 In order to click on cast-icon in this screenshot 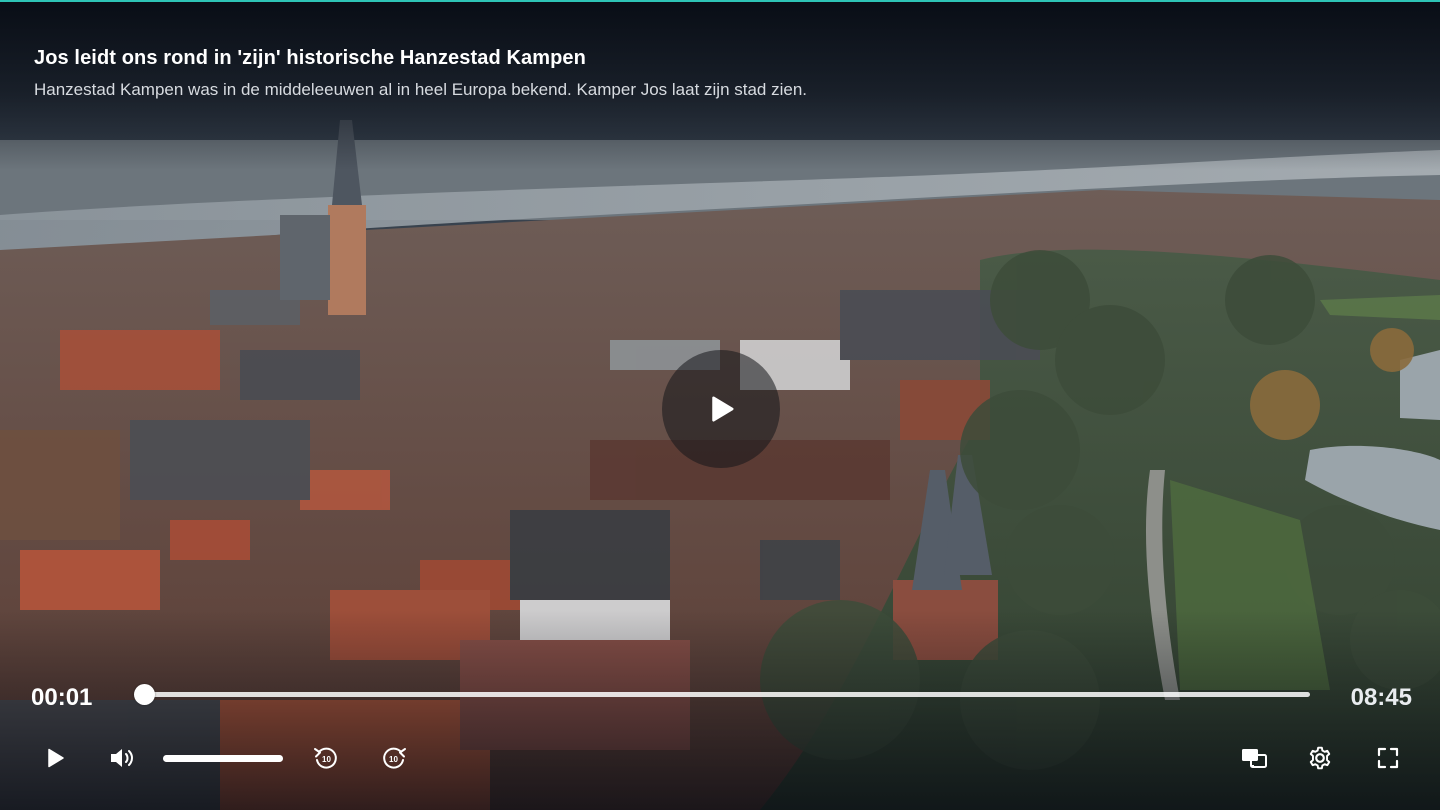, I will do `click(1254, 758)`.